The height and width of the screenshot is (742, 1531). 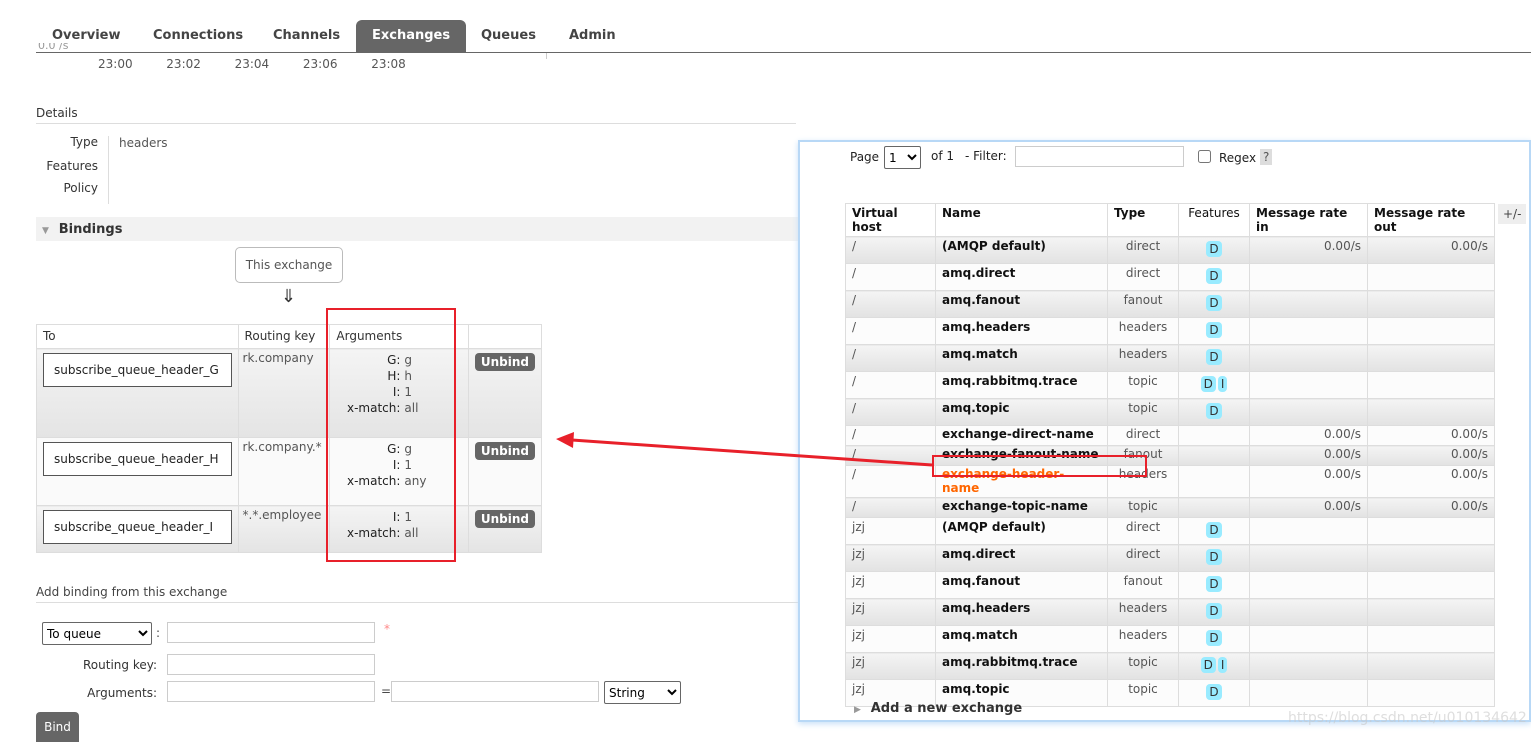 I want to click on watermark: https://blog.csdn.net/u010134642, so click(x=1407, y=718).